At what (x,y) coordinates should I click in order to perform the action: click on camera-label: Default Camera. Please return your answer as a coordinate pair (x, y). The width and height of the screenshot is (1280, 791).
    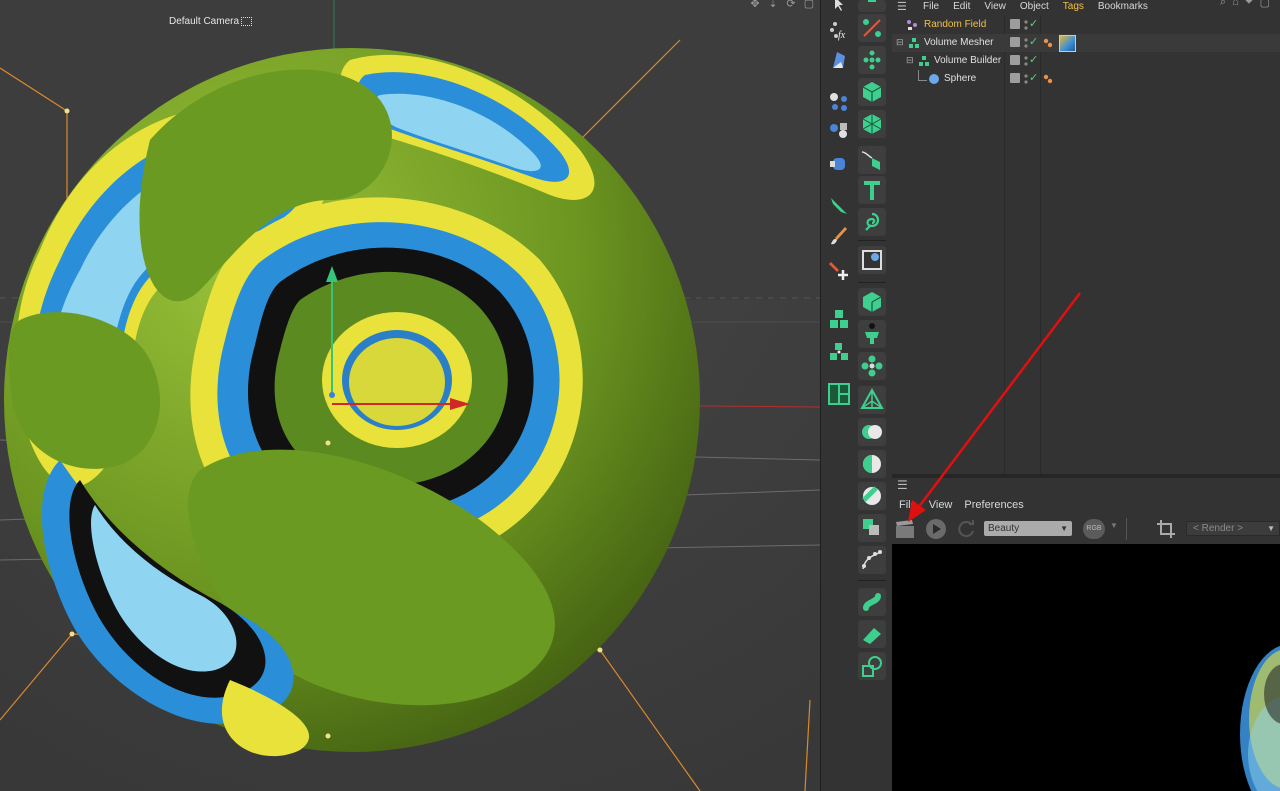
    Looking at the image, I should click on (211, 21).